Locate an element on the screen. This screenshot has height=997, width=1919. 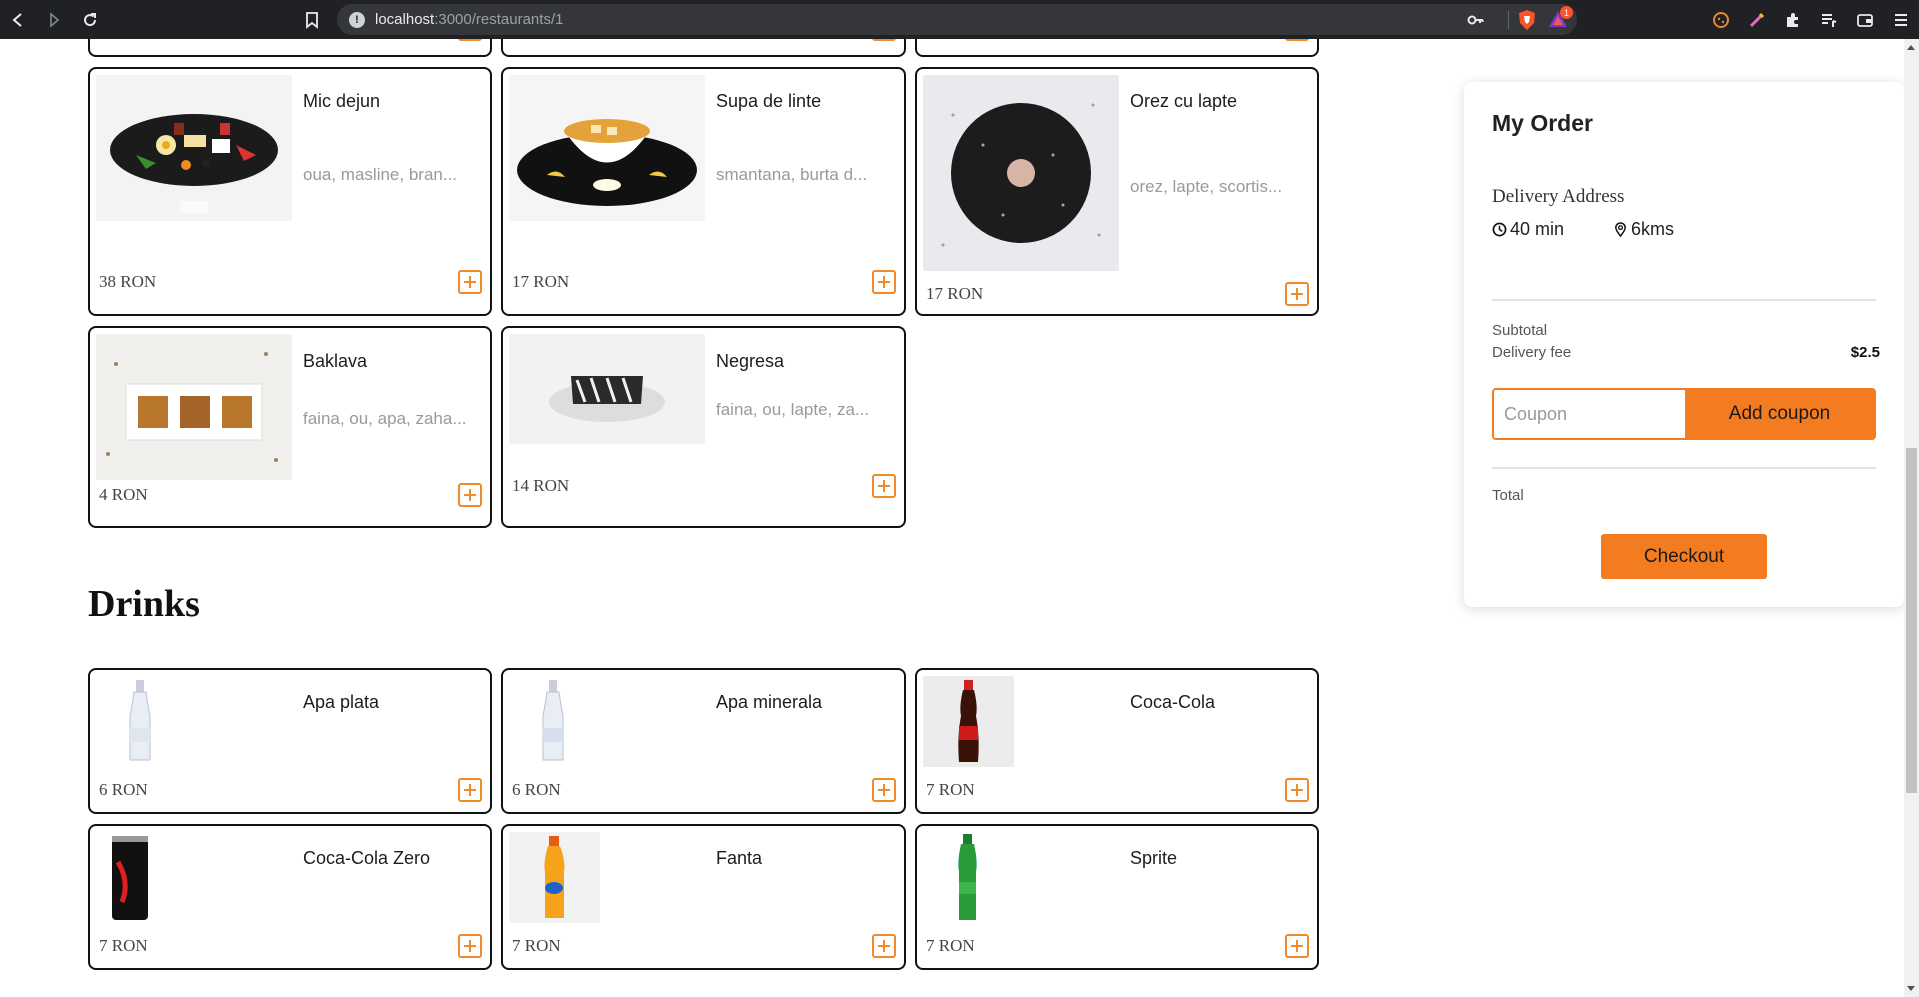
total-label: Total is located at coordinates (1508, 495).